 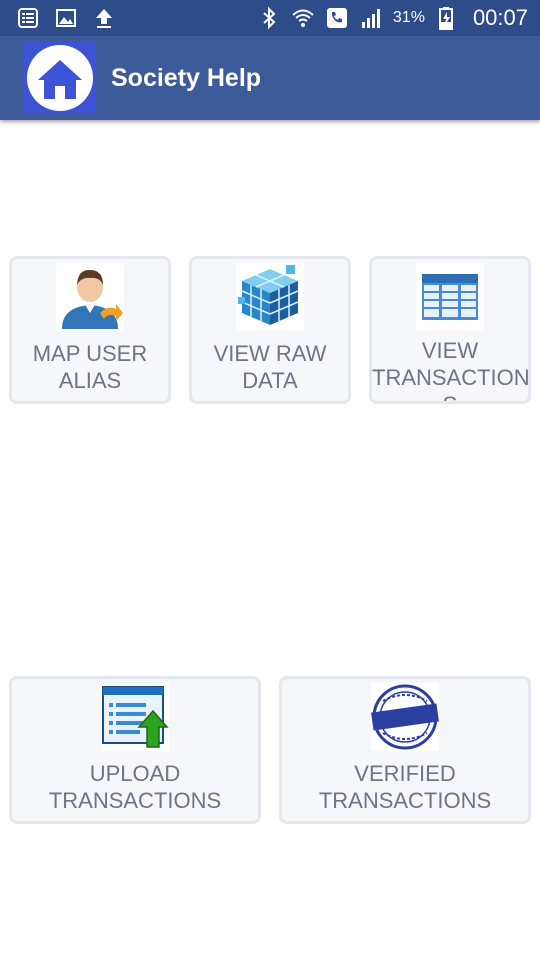 I want to click on view-raw-data-label: VIEW RAW DATA, so click(x=270, y=367).